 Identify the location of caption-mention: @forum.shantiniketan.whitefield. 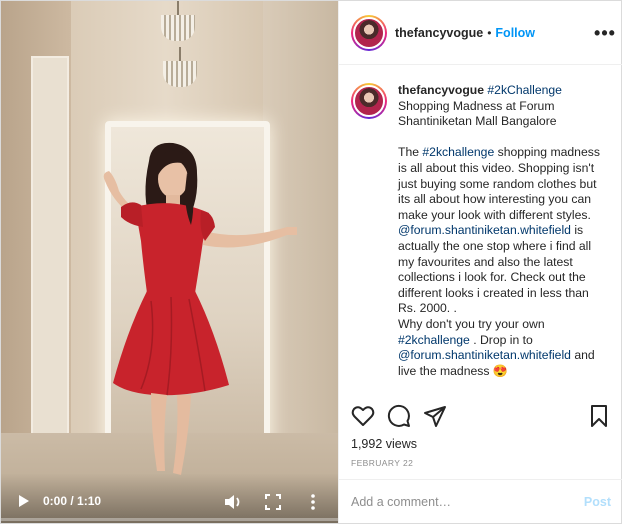
(484, 230).